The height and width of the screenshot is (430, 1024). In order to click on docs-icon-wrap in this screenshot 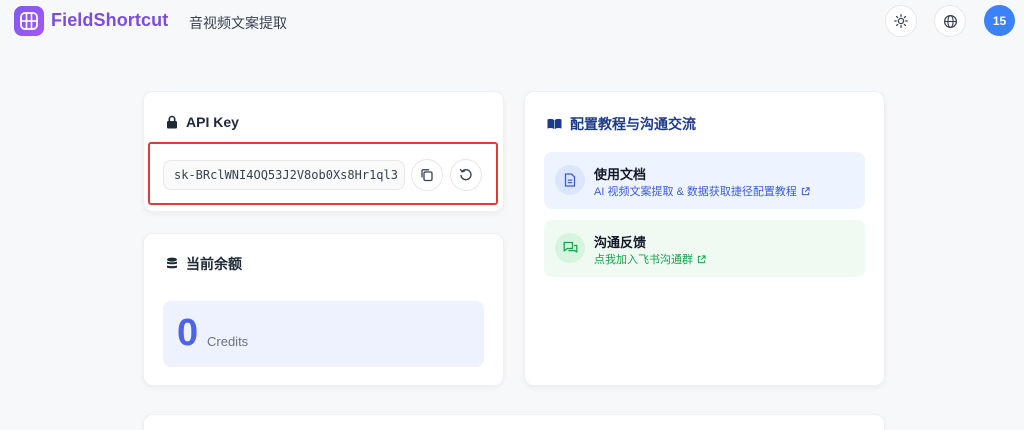, I will do `click(570, 180)`.